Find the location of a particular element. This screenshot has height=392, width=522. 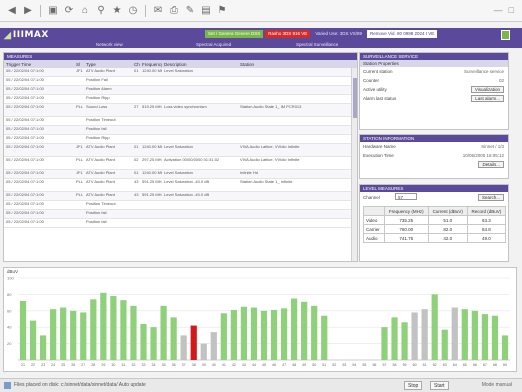

events-scrollbar is located at coordinates (354, 164).